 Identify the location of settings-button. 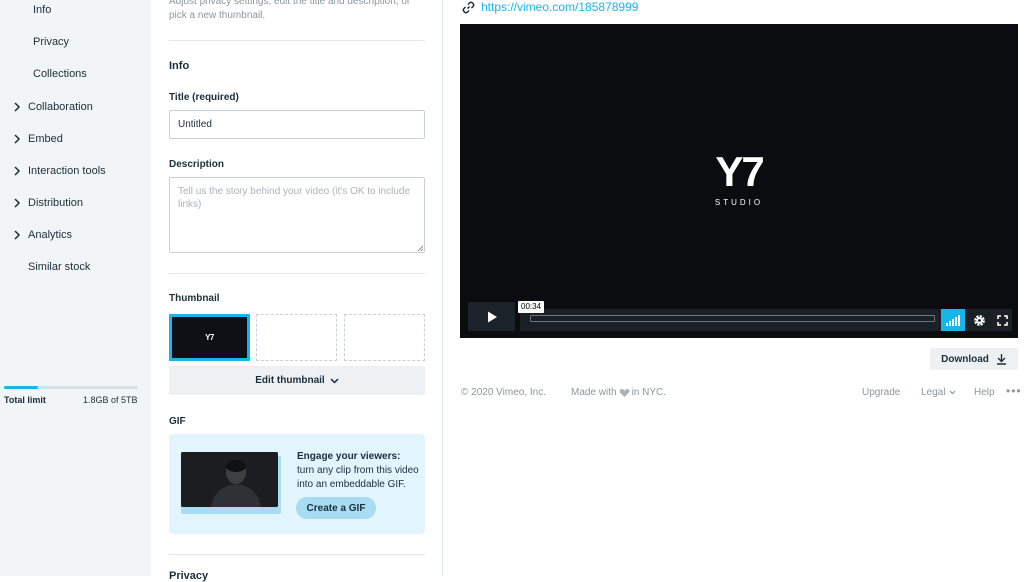
(979, 320).